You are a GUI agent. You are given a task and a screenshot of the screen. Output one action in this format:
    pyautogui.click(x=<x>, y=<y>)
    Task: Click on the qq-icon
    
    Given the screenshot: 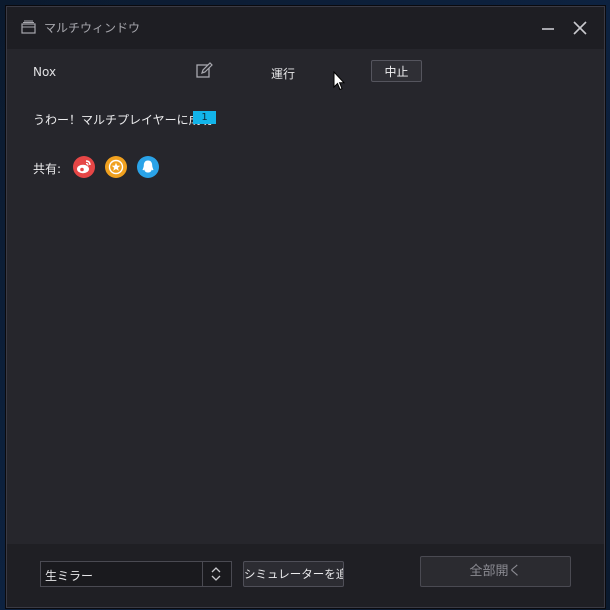 What is the action you would take?
    pyautogui.click(x=148, y=167)
    